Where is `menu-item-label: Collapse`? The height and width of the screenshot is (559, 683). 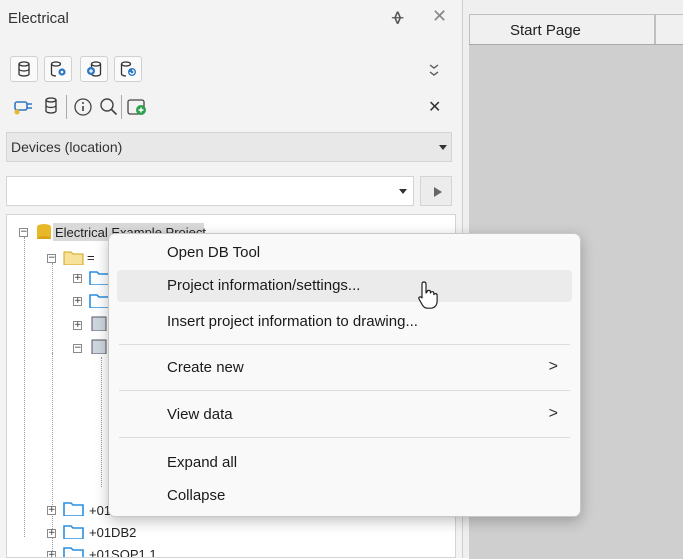 menu-item-label: Collapse is located at coordinates (196, 495).